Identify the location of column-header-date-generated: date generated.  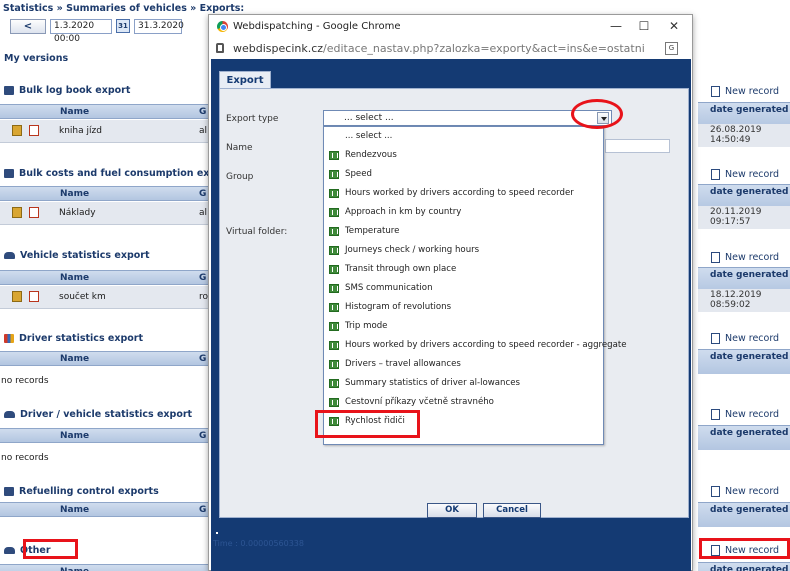
(744, 437).